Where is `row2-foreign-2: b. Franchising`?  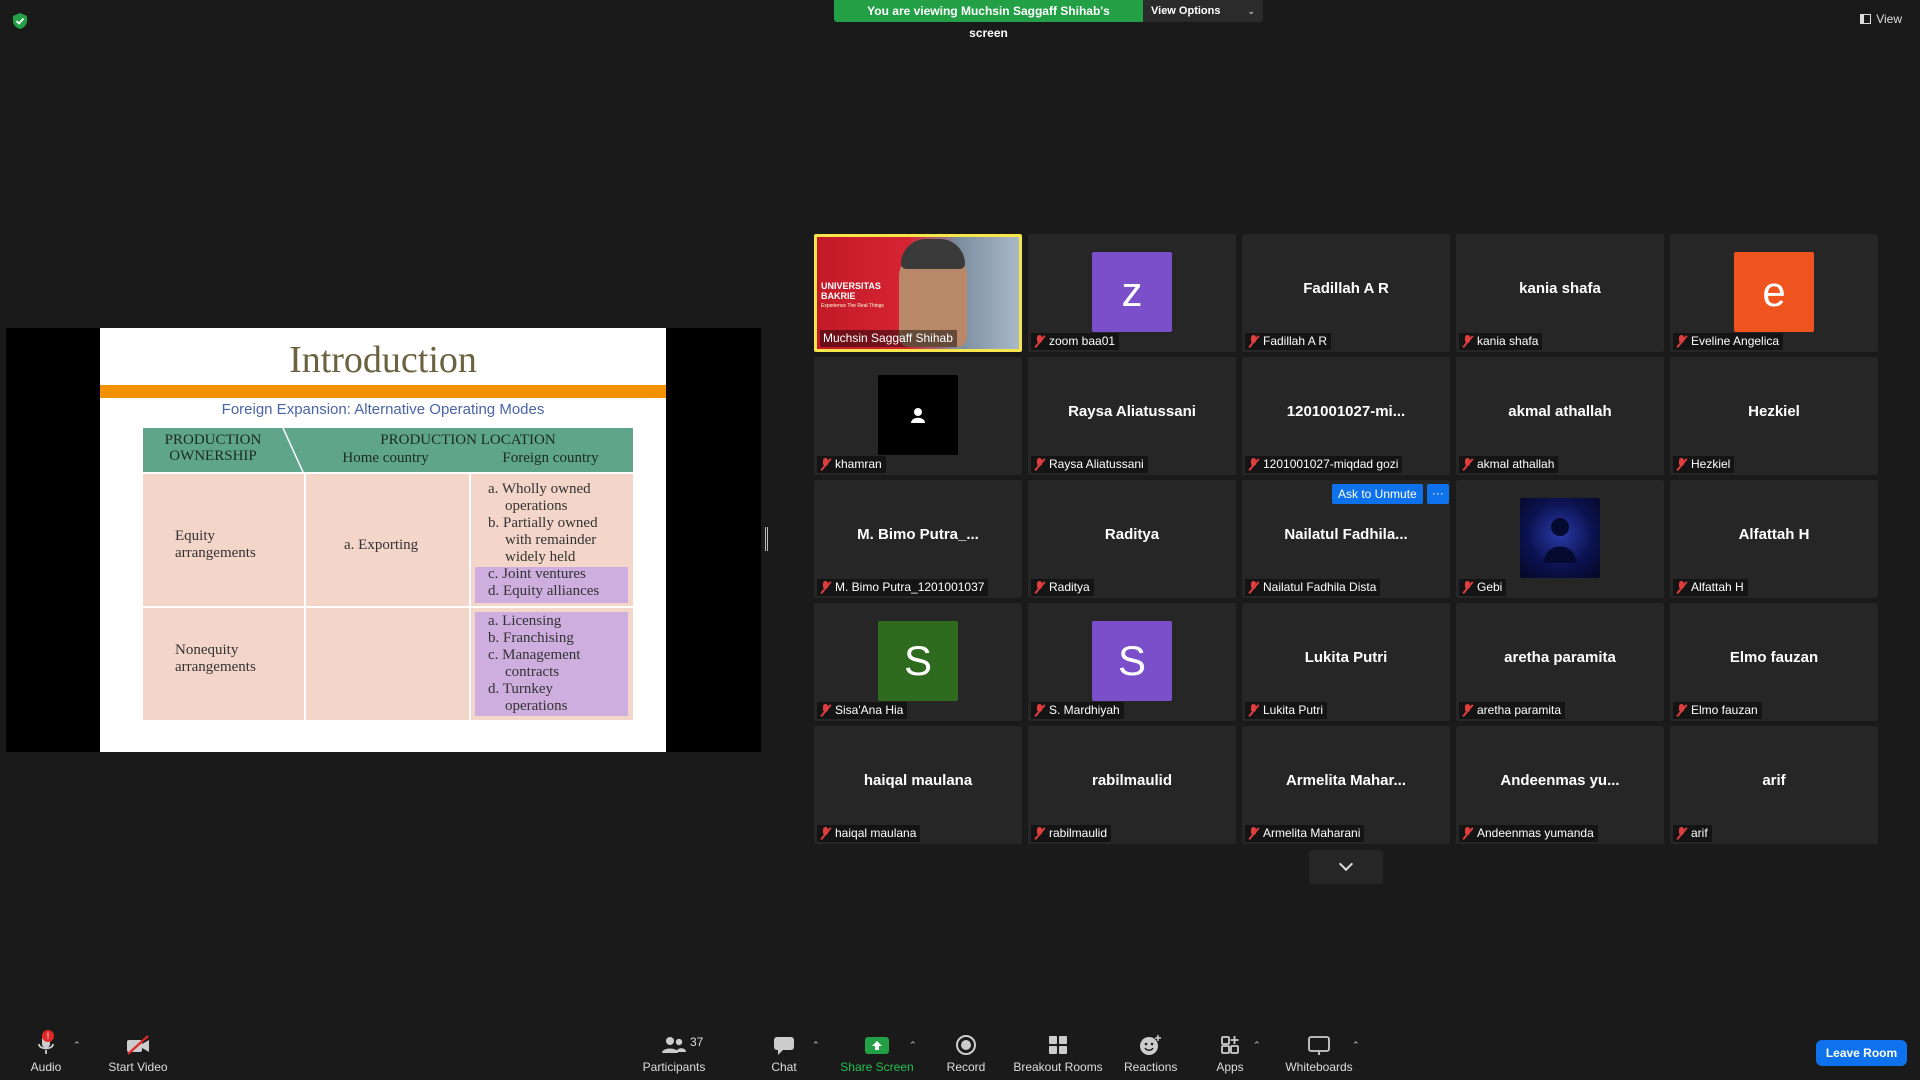 row2-foreign-2: b. Franchising is located at coordinates (531, 638).